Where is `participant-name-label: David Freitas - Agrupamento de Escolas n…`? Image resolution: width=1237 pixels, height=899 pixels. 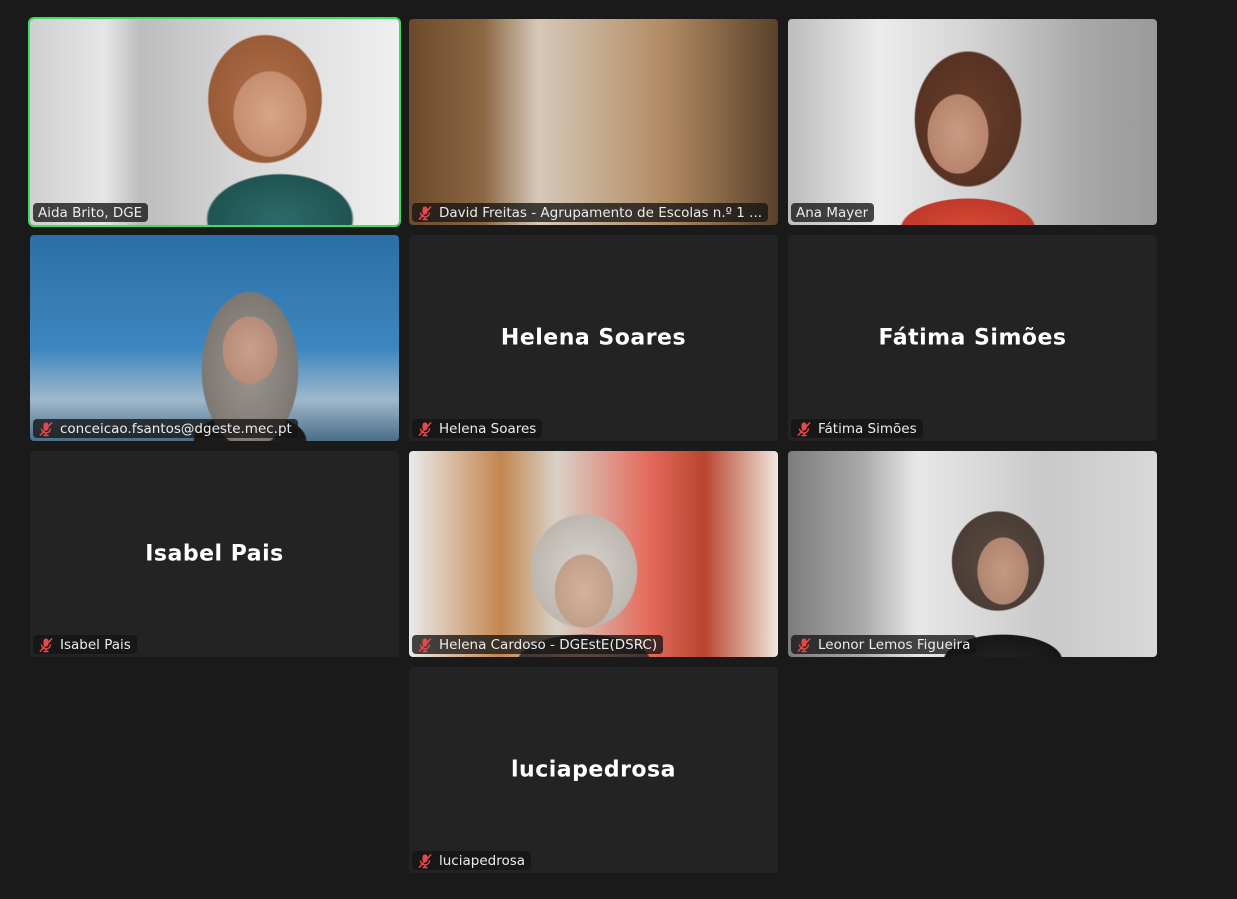
participant-name-label: David Freitas - Agrupamento de Escolas n… is located at coordinates (590, 212).